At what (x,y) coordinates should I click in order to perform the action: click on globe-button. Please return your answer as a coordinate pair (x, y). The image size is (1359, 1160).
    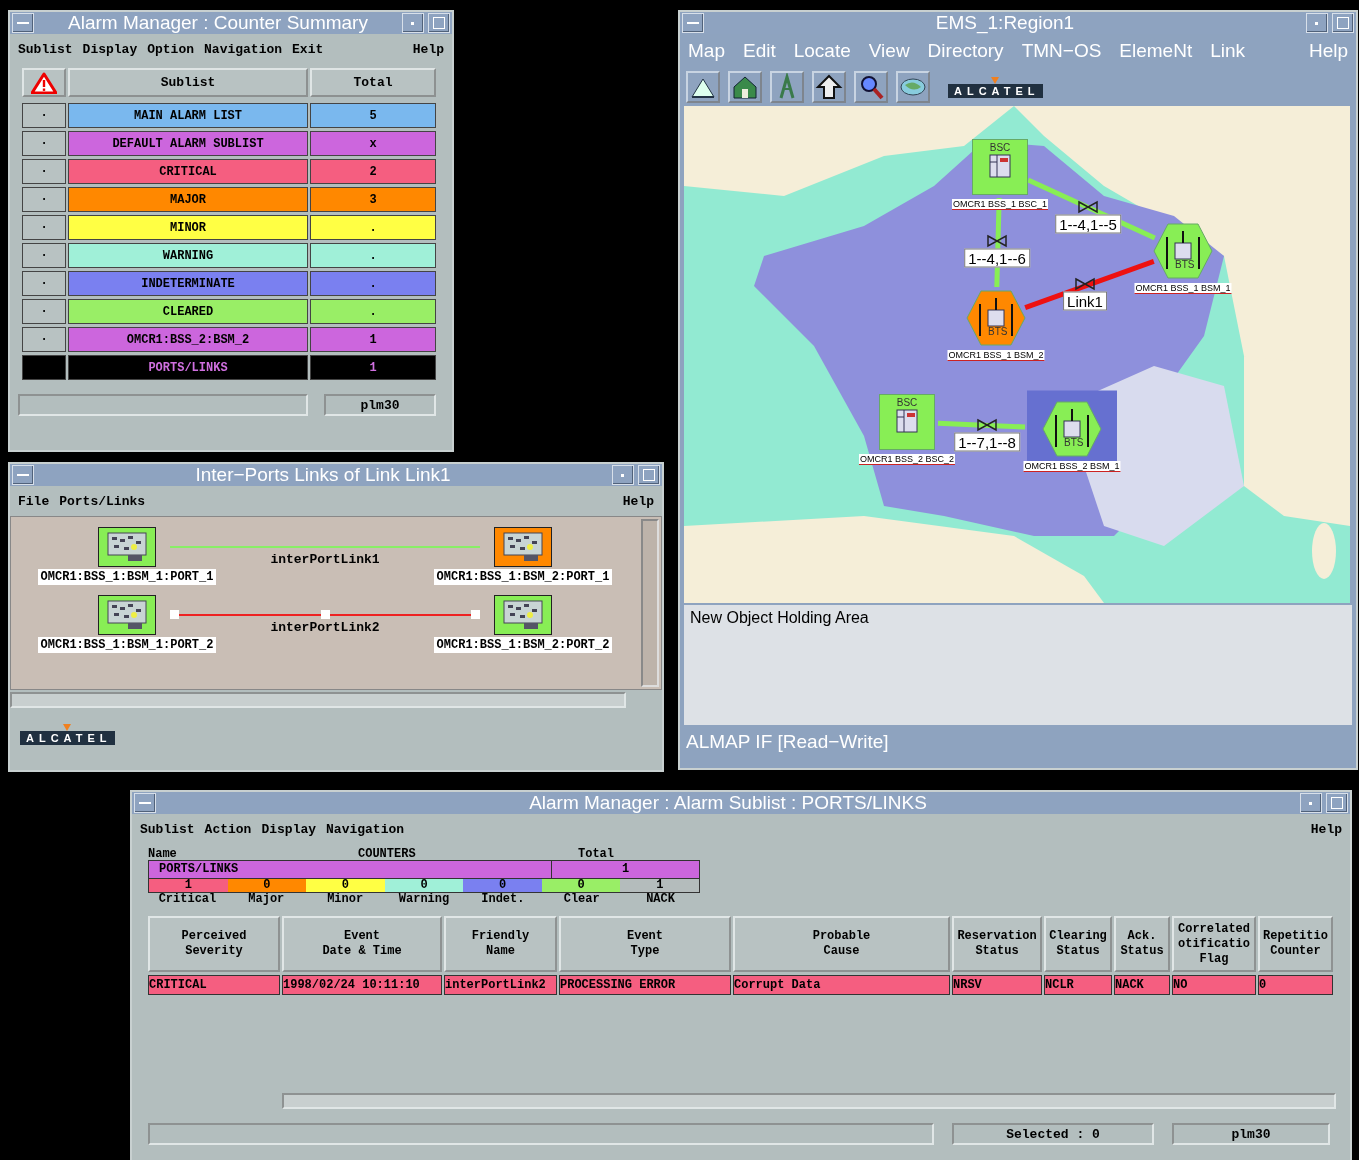
    Looking at the image, I should click on (913, 87).